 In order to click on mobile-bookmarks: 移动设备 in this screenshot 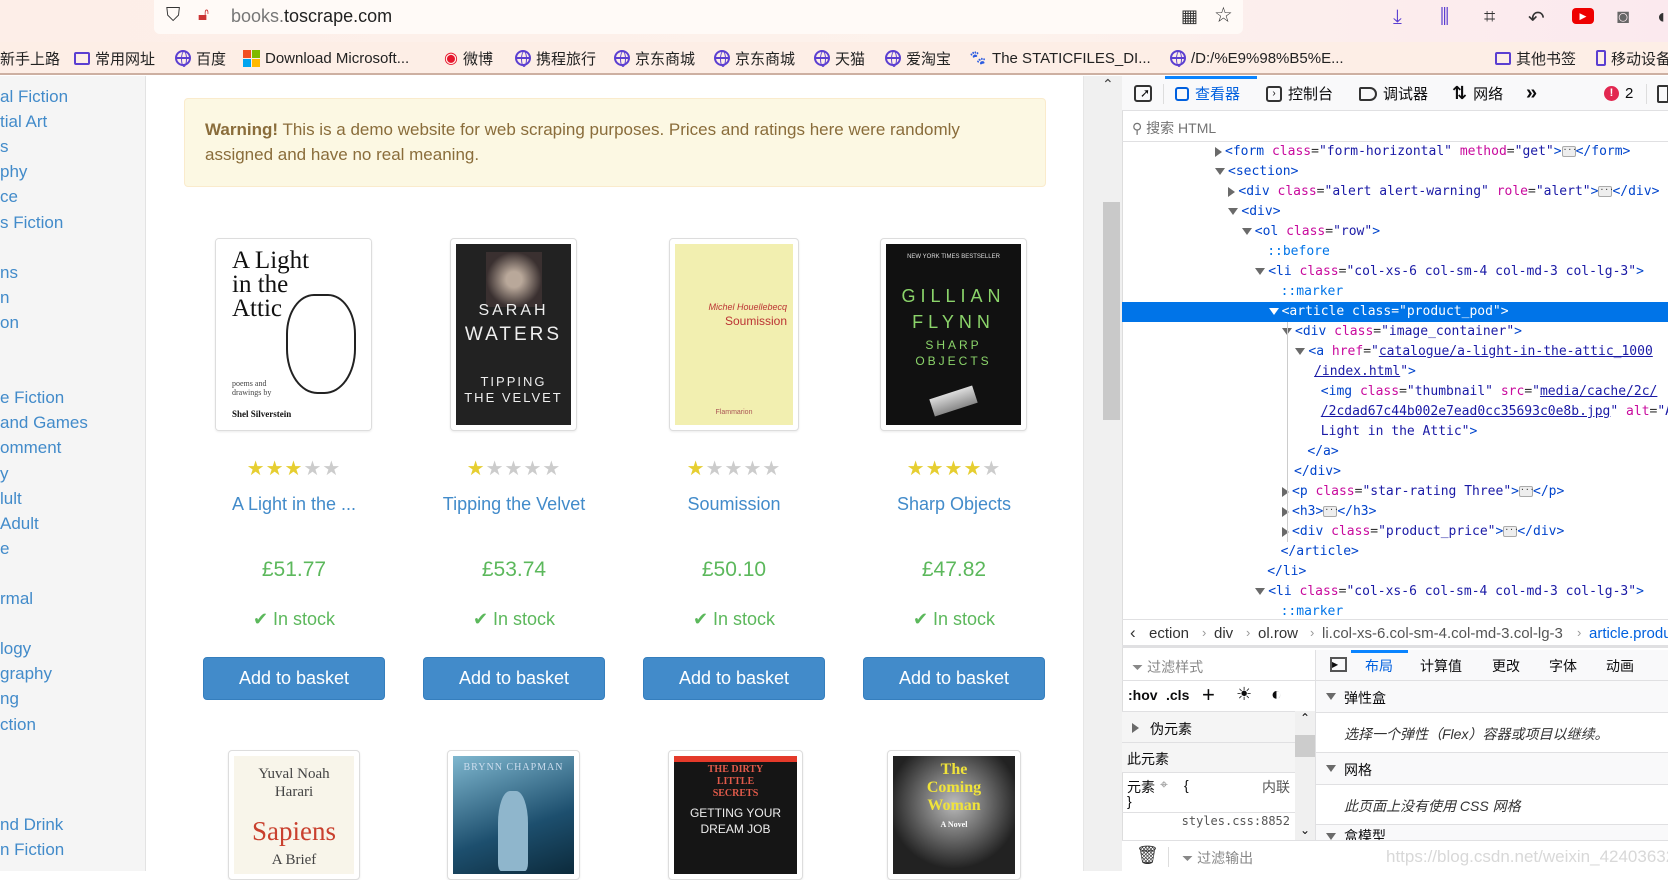, I will do `click(1632, 58)`.